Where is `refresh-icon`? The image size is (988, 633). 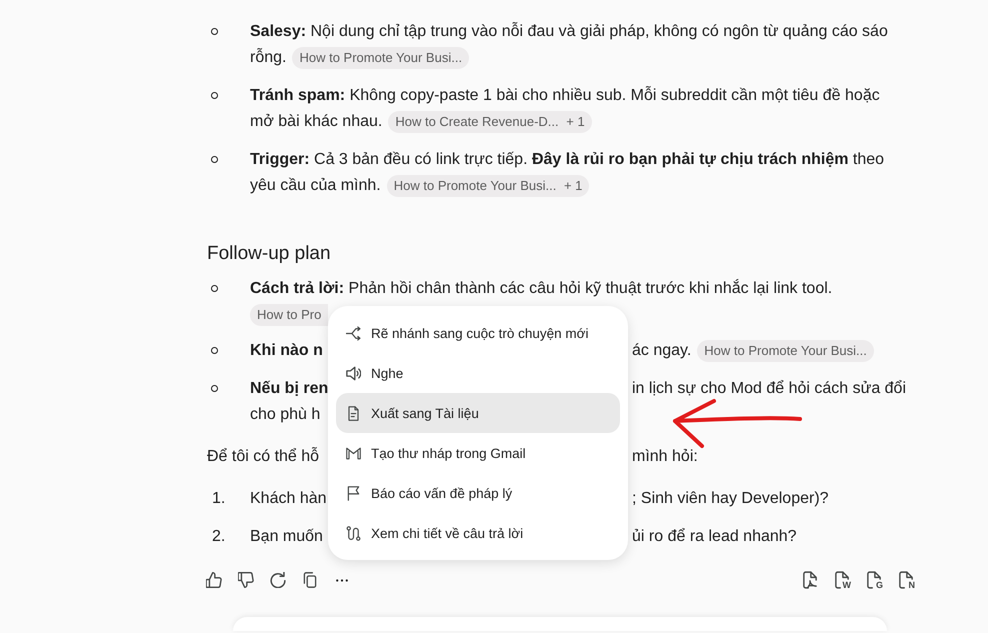
refresh-icon is located at coordinates (278, 580).